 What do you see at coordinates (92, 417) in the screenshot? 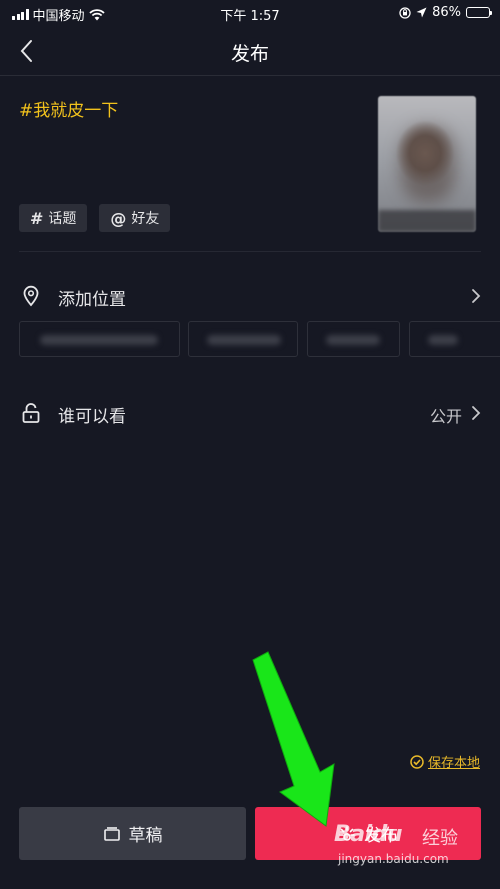
I see `visibility-label: 谁可以看` at bounding box center [92, 417].